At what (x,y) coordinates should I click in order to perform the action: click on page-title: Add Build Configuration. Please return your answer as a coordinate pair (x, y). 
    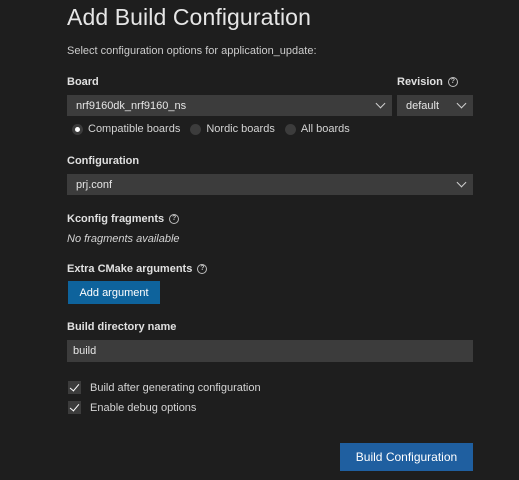
    Looking at the image, I should click on (189, 17).